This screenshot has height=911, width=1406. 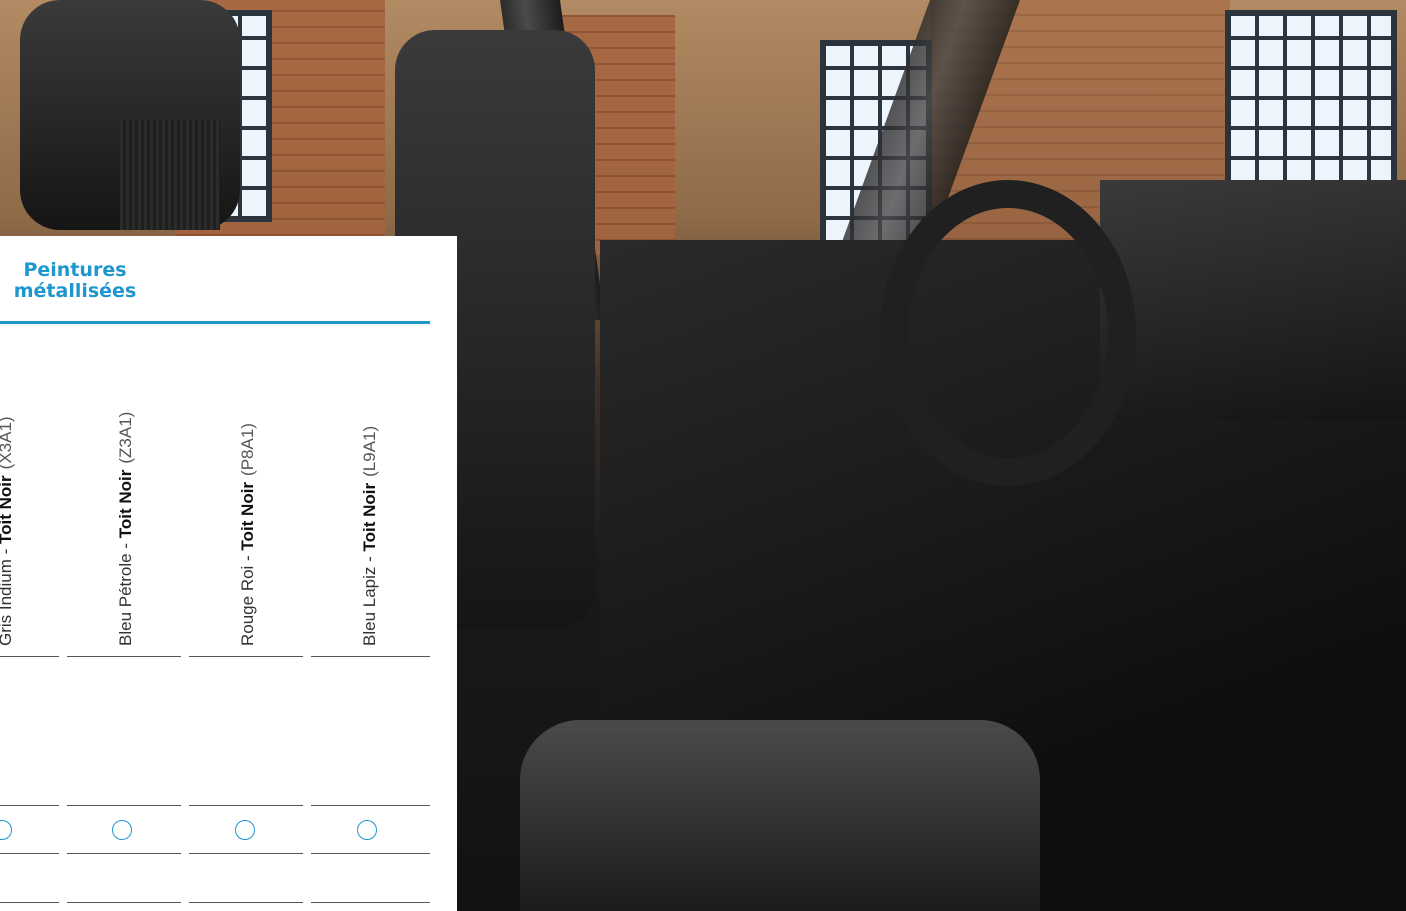 I want to click on color-label: Bleu Lapiz - Toit Noir (L9A1), so click(x=370, y=536).